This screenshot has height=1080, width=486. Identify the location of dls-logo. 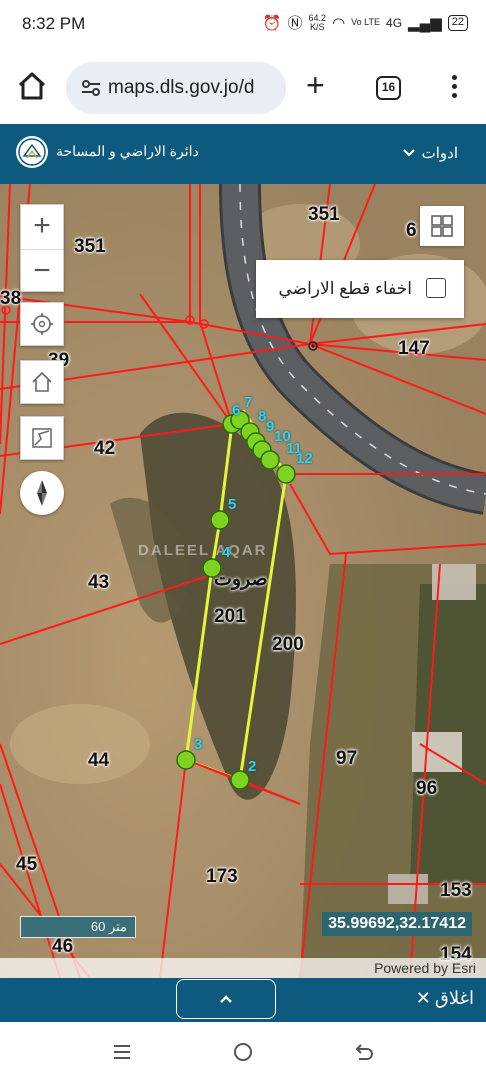
(32, 152).